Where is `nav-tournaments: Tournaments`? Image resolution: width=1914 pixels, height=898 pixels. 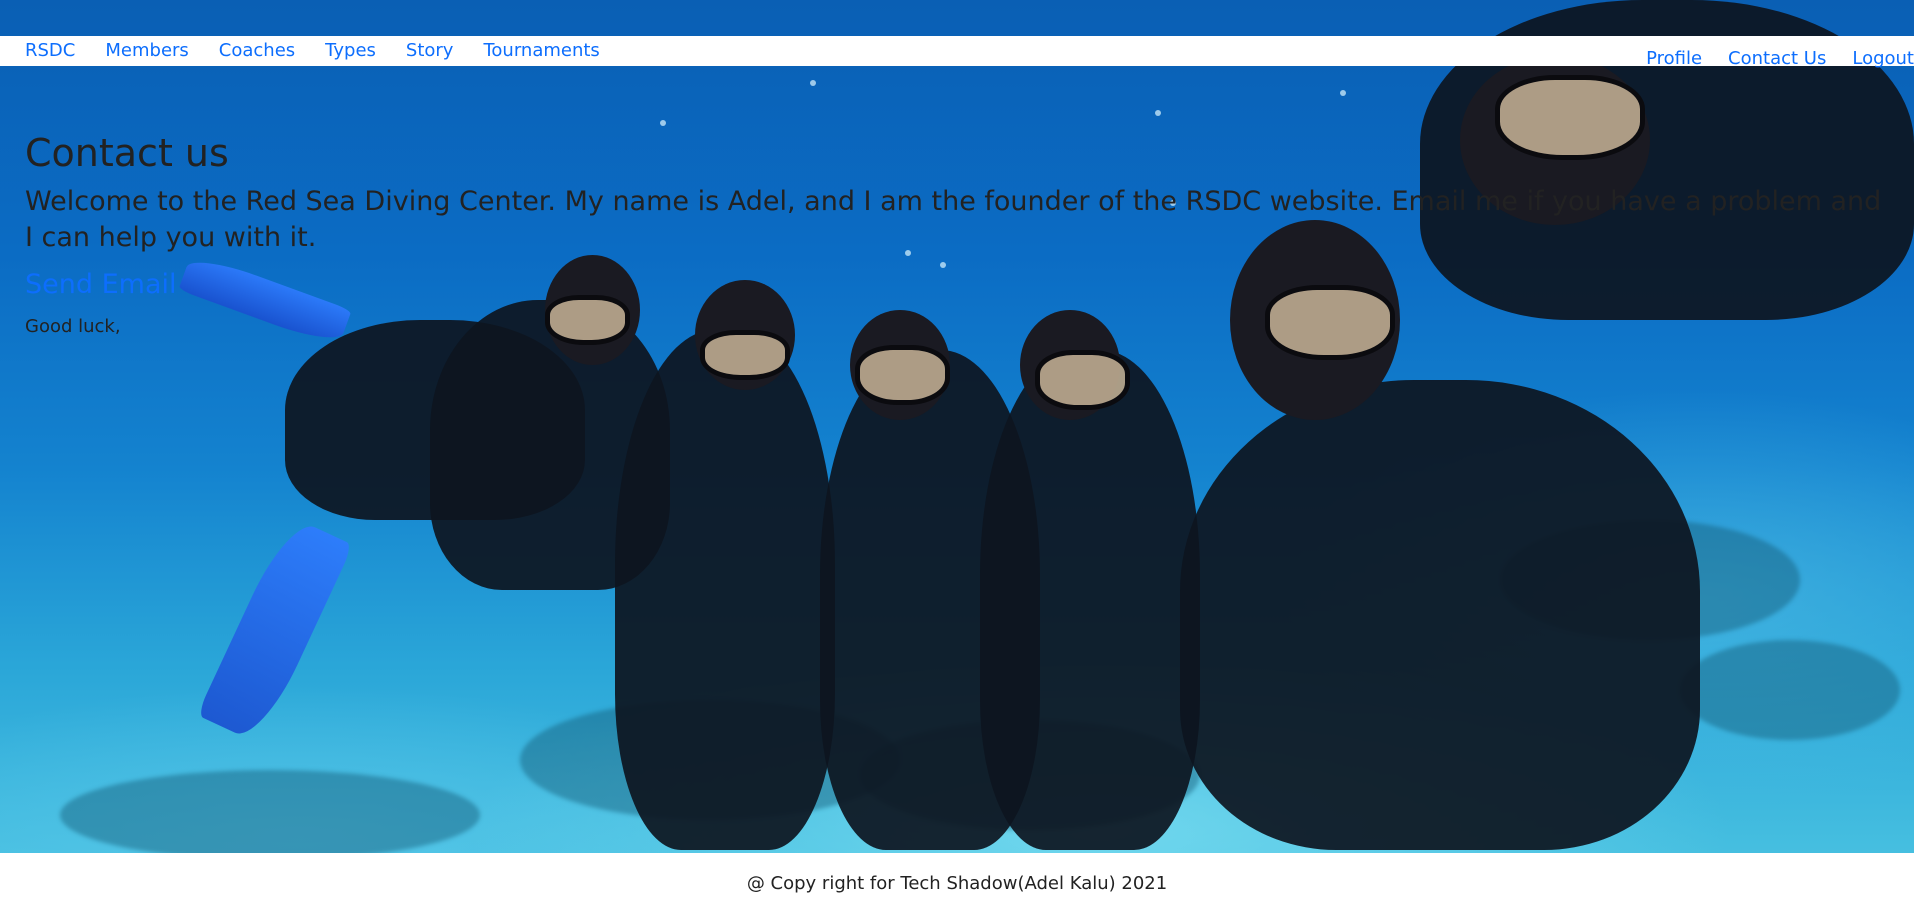 nav-tournaments: Tournaments is located at coordinates (541, 51).